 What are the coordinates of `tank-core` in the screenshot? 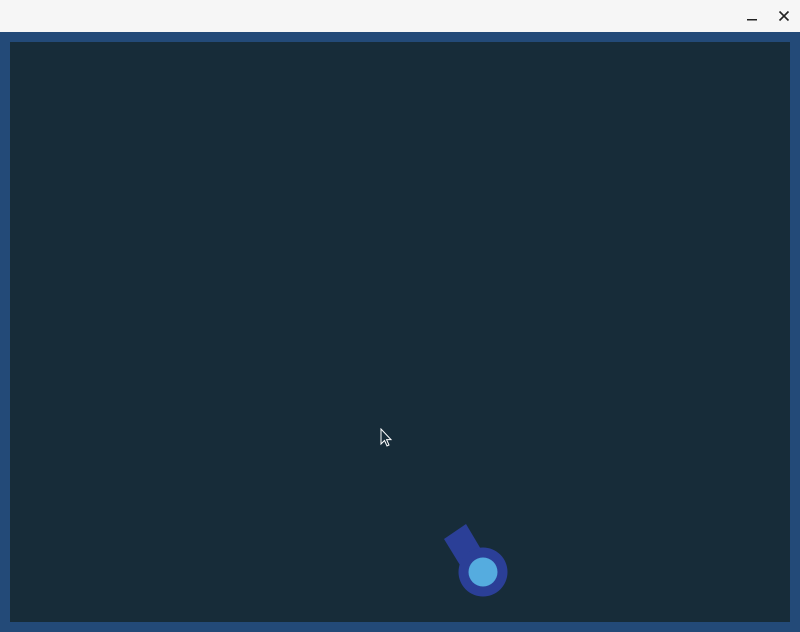 It's located at (483, 572).